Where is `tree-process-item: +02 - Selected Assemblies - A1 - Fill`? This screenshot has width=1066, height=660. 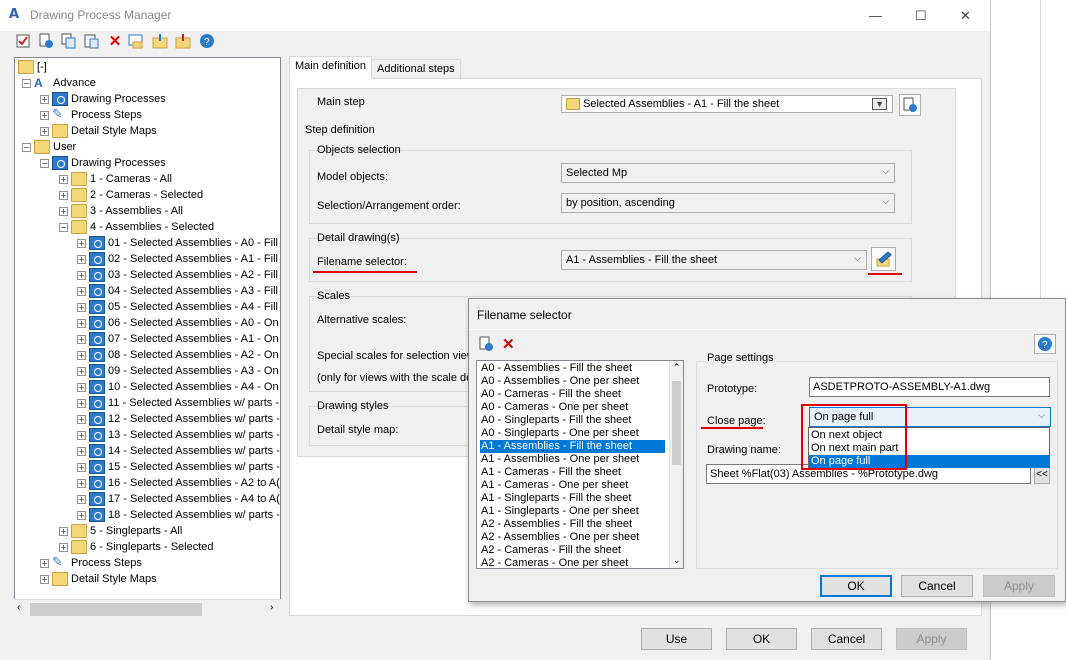 tree-process-item: +02 - Selected Assemblies - A1 - Fill is located at coordinates (177, 259).